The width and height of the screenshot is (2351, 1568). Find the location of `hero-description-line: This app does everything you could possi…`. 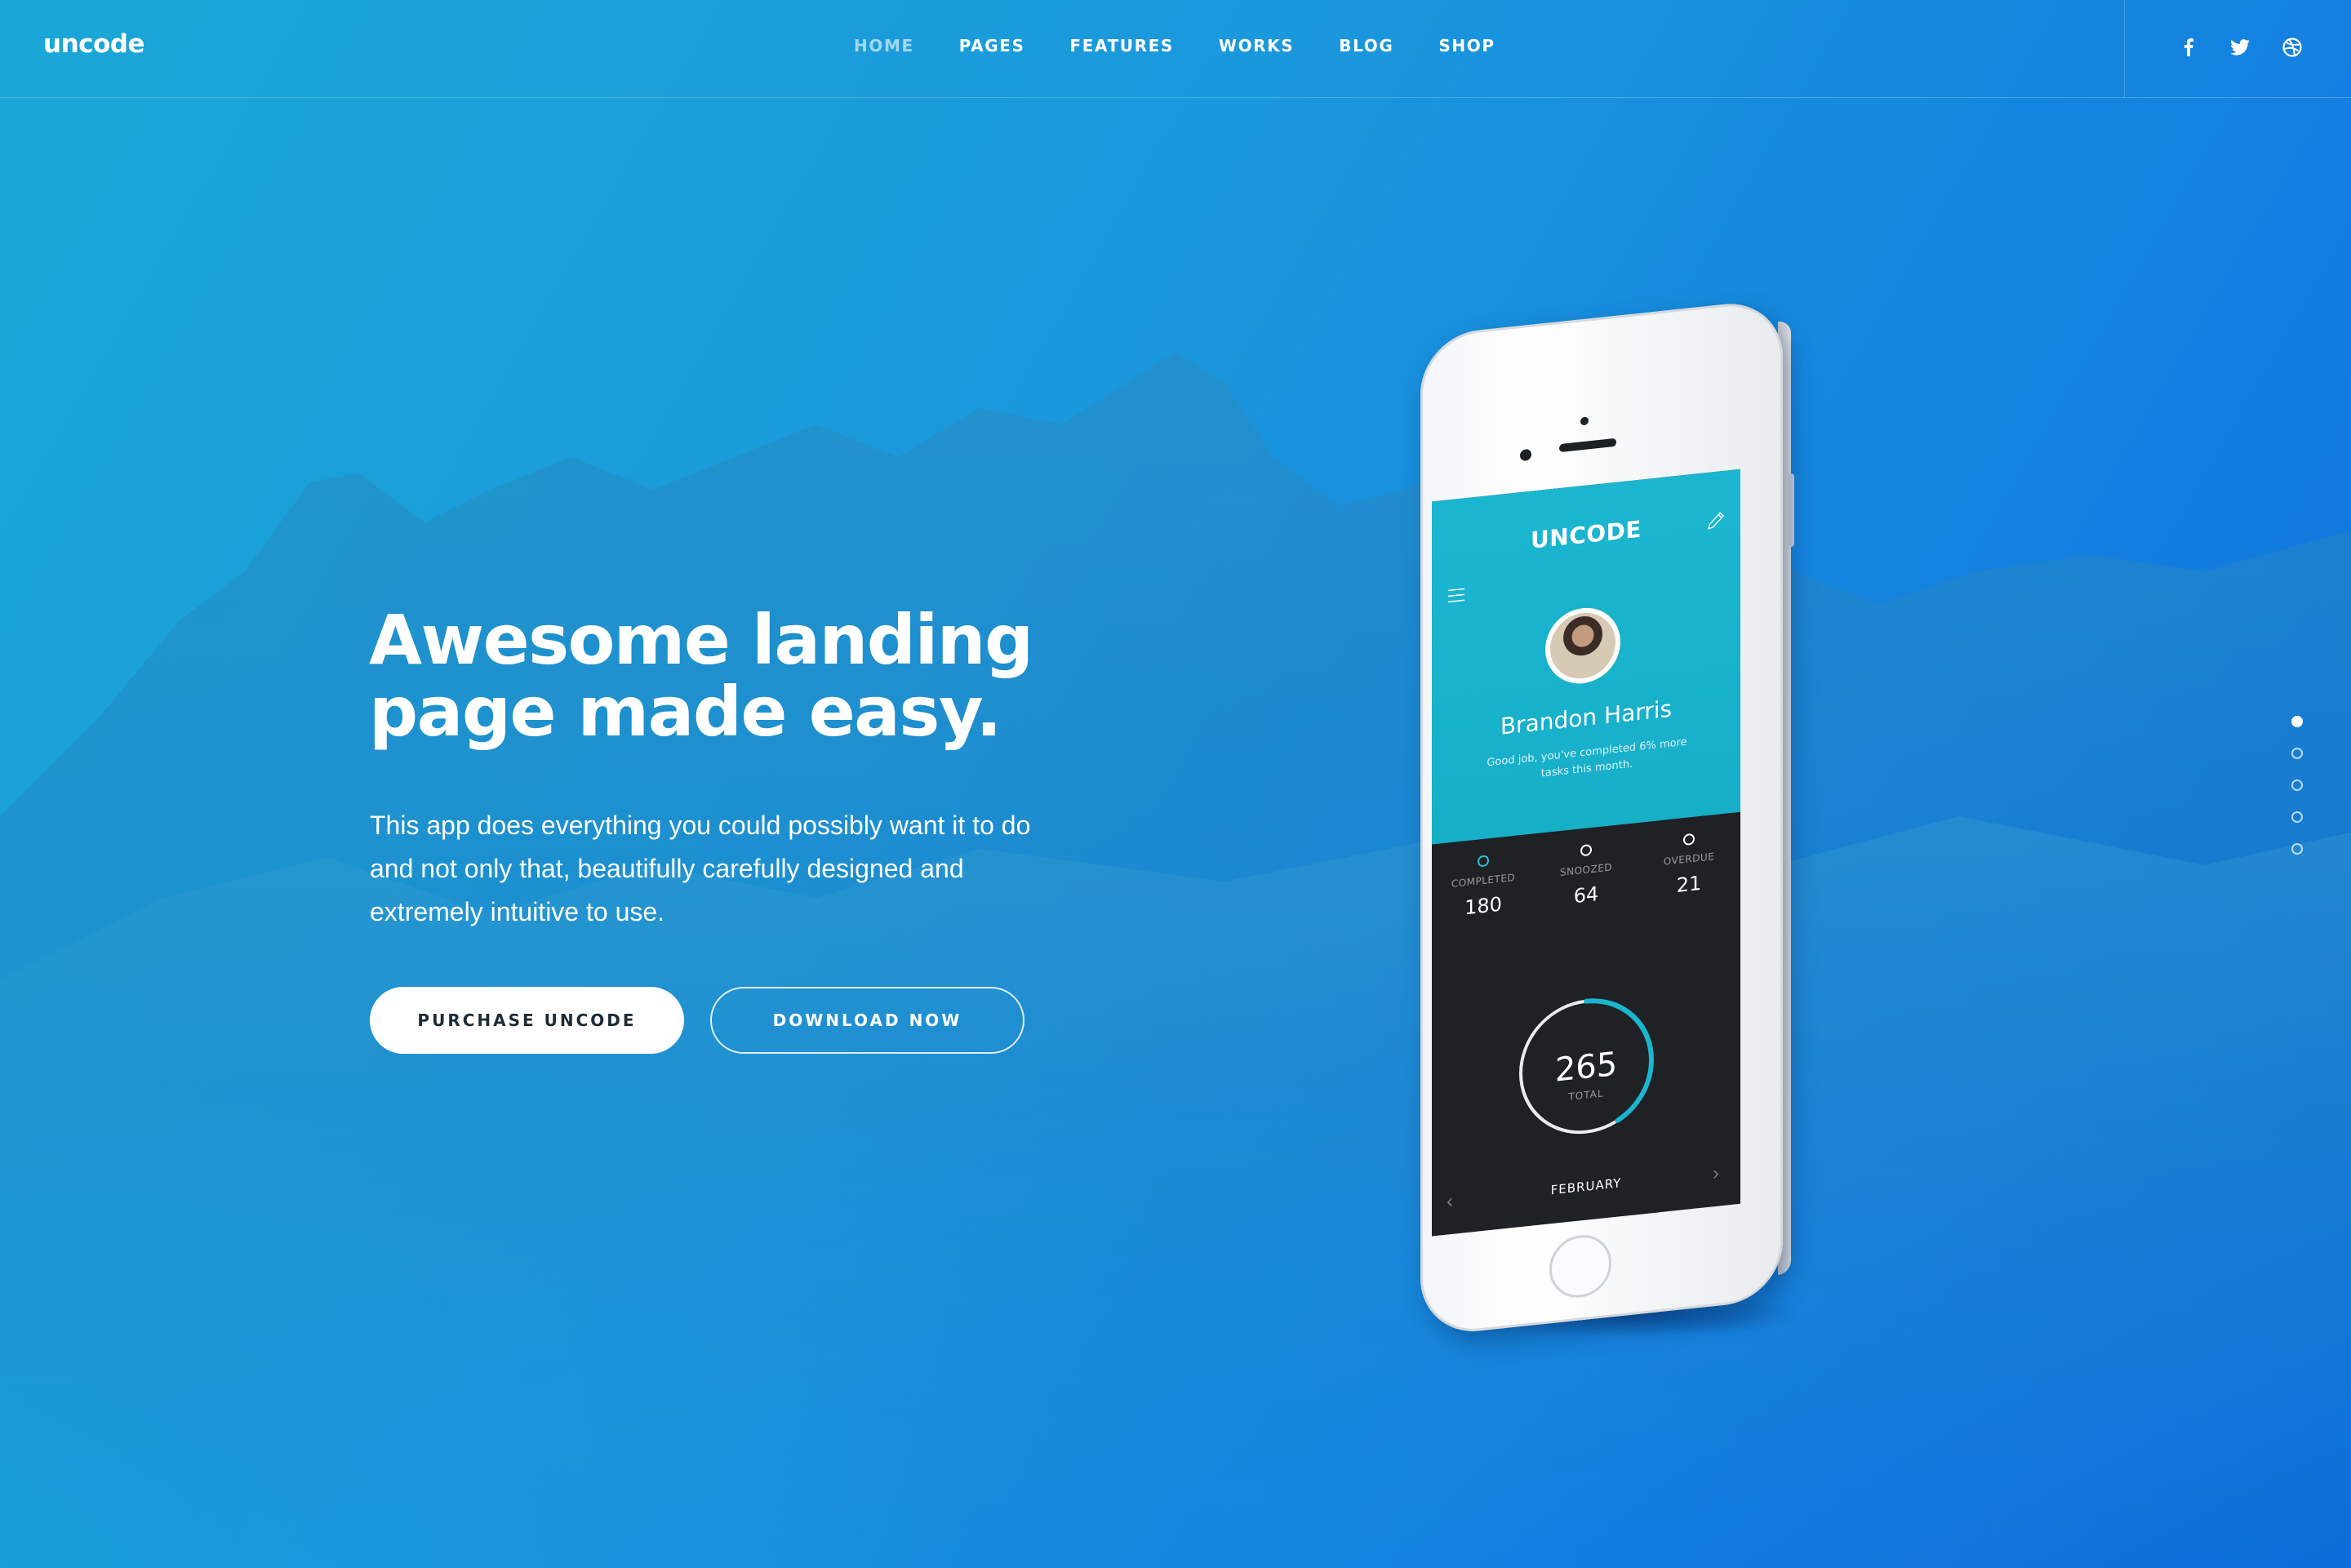

hero-description-line: This app does everything you could possi… is located at coordinates (700, 825).